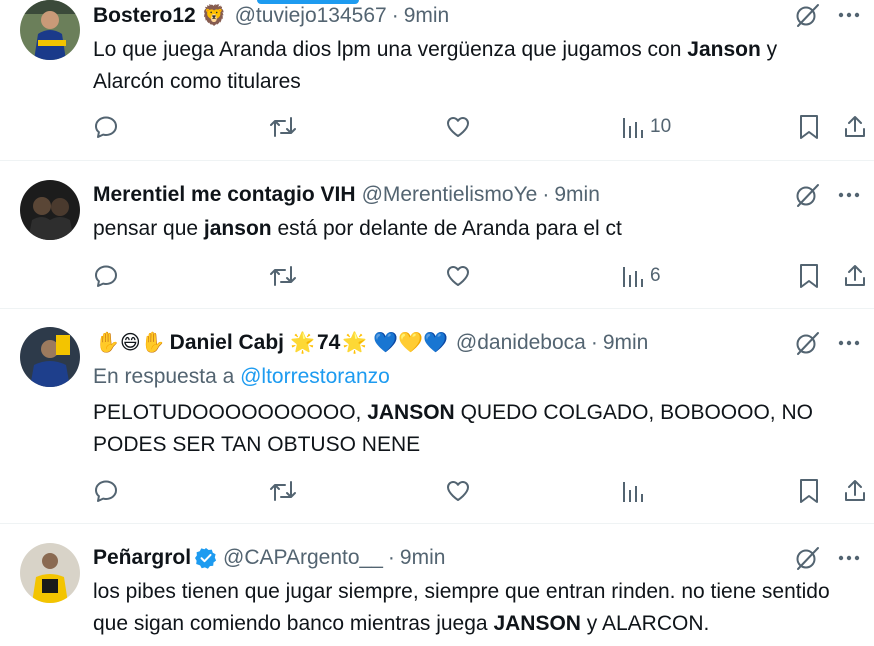 The height and width of the screenshot is (646, 874). I want to click on tweet-actions: 6, so click(483, 276).